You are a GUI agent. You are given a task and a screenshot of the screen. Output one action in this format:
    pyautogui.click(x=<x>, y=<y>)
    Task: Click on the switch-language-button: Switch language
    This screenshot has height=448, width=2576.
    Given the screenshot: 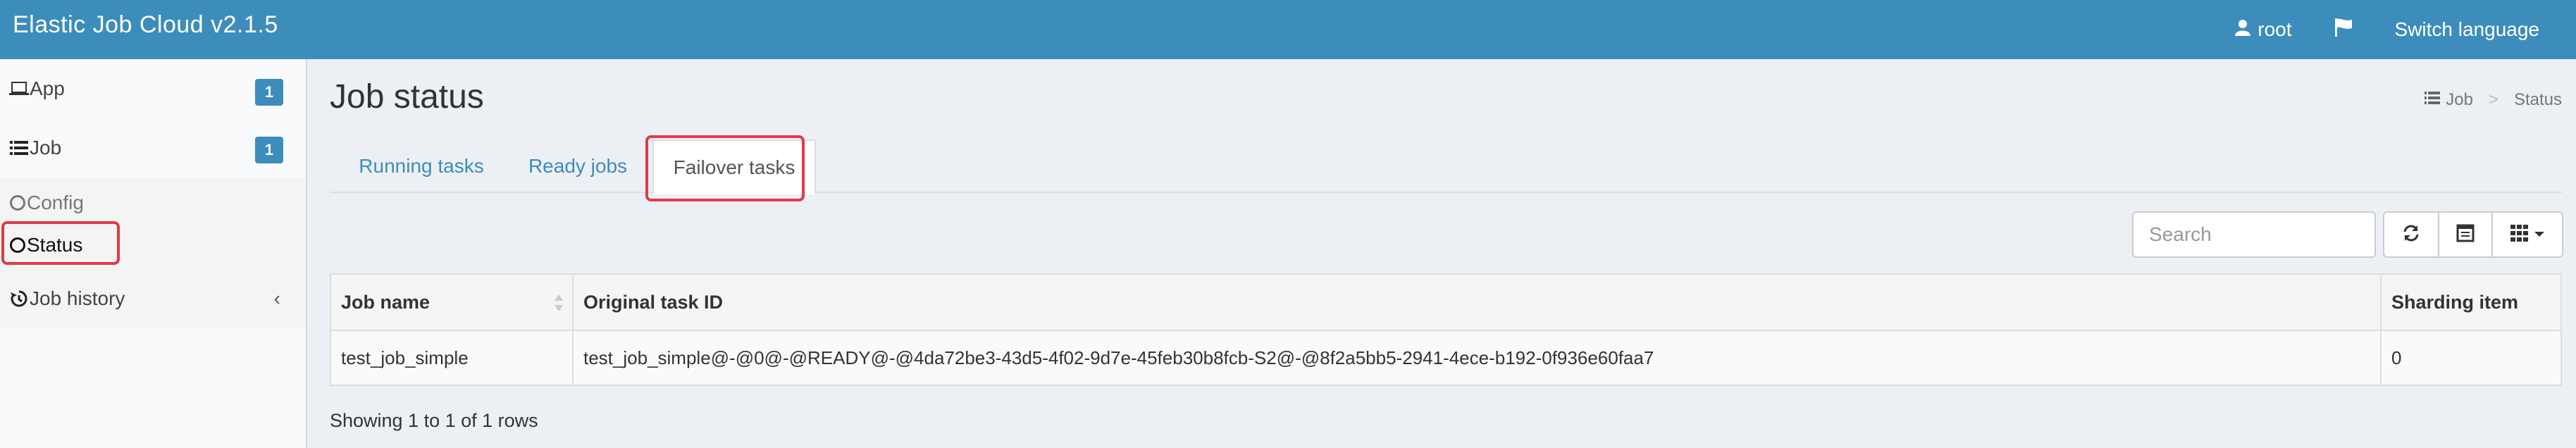 What is the action you would take?
    pyautogui.click(x=2467, y=29)
    